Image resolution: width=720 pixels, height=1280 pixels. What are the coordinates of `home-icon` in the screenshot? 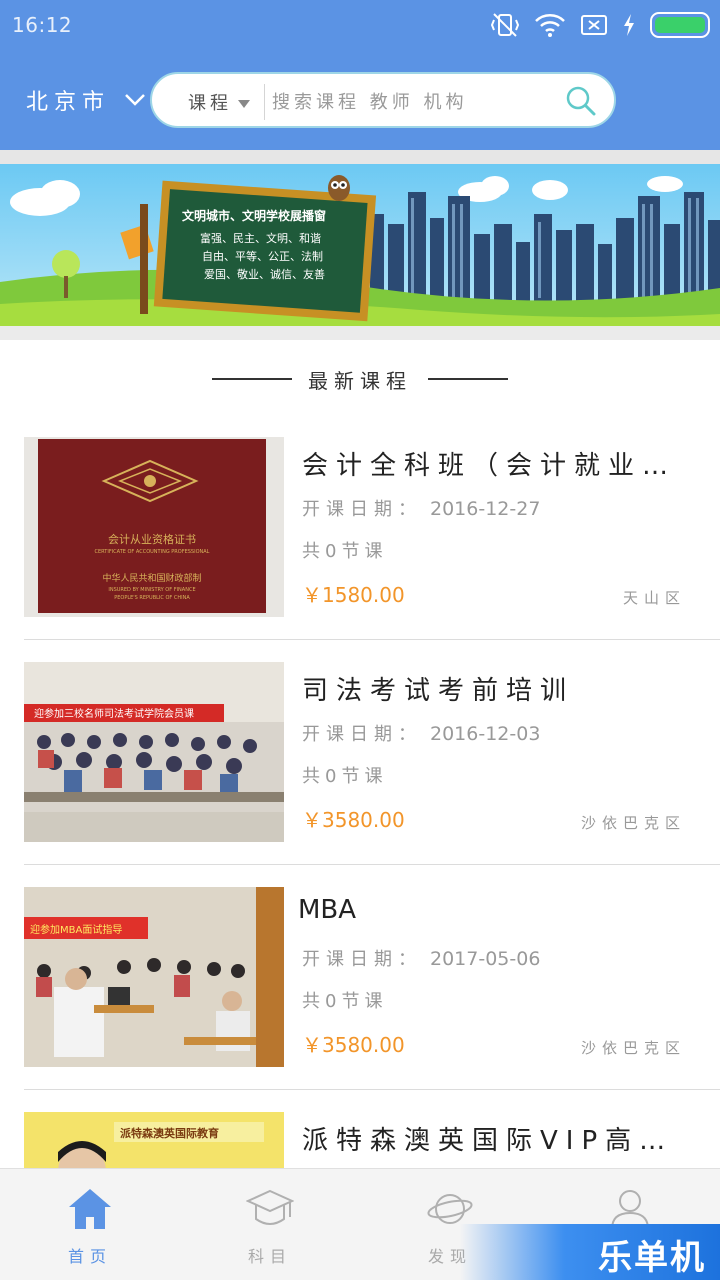 It's located at (90, 1212).